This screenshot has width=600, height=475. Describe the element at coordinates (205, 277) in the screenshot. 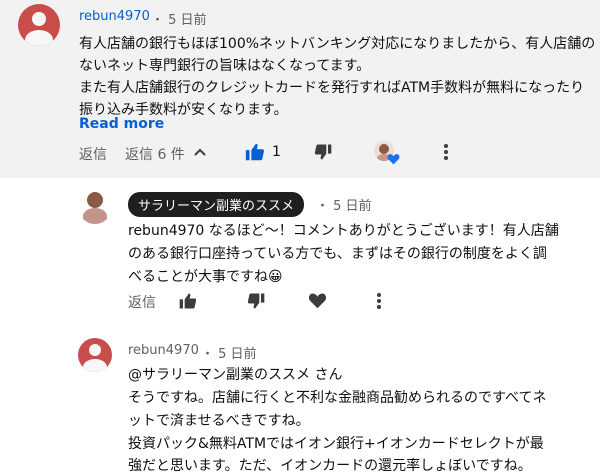

I see `reply-text-line: べることが大事ですね😀` at that location.